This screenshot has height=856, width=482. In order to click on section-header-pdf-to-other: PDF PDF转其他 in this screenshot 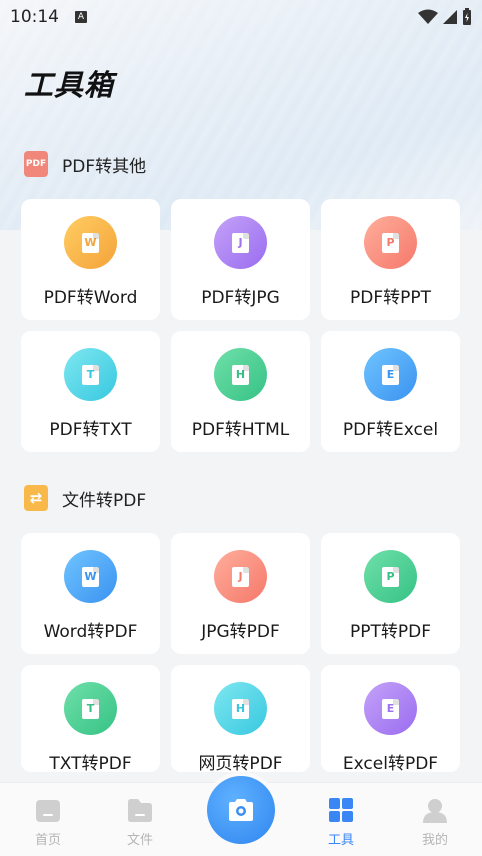, I will do `click(85, 164)`.